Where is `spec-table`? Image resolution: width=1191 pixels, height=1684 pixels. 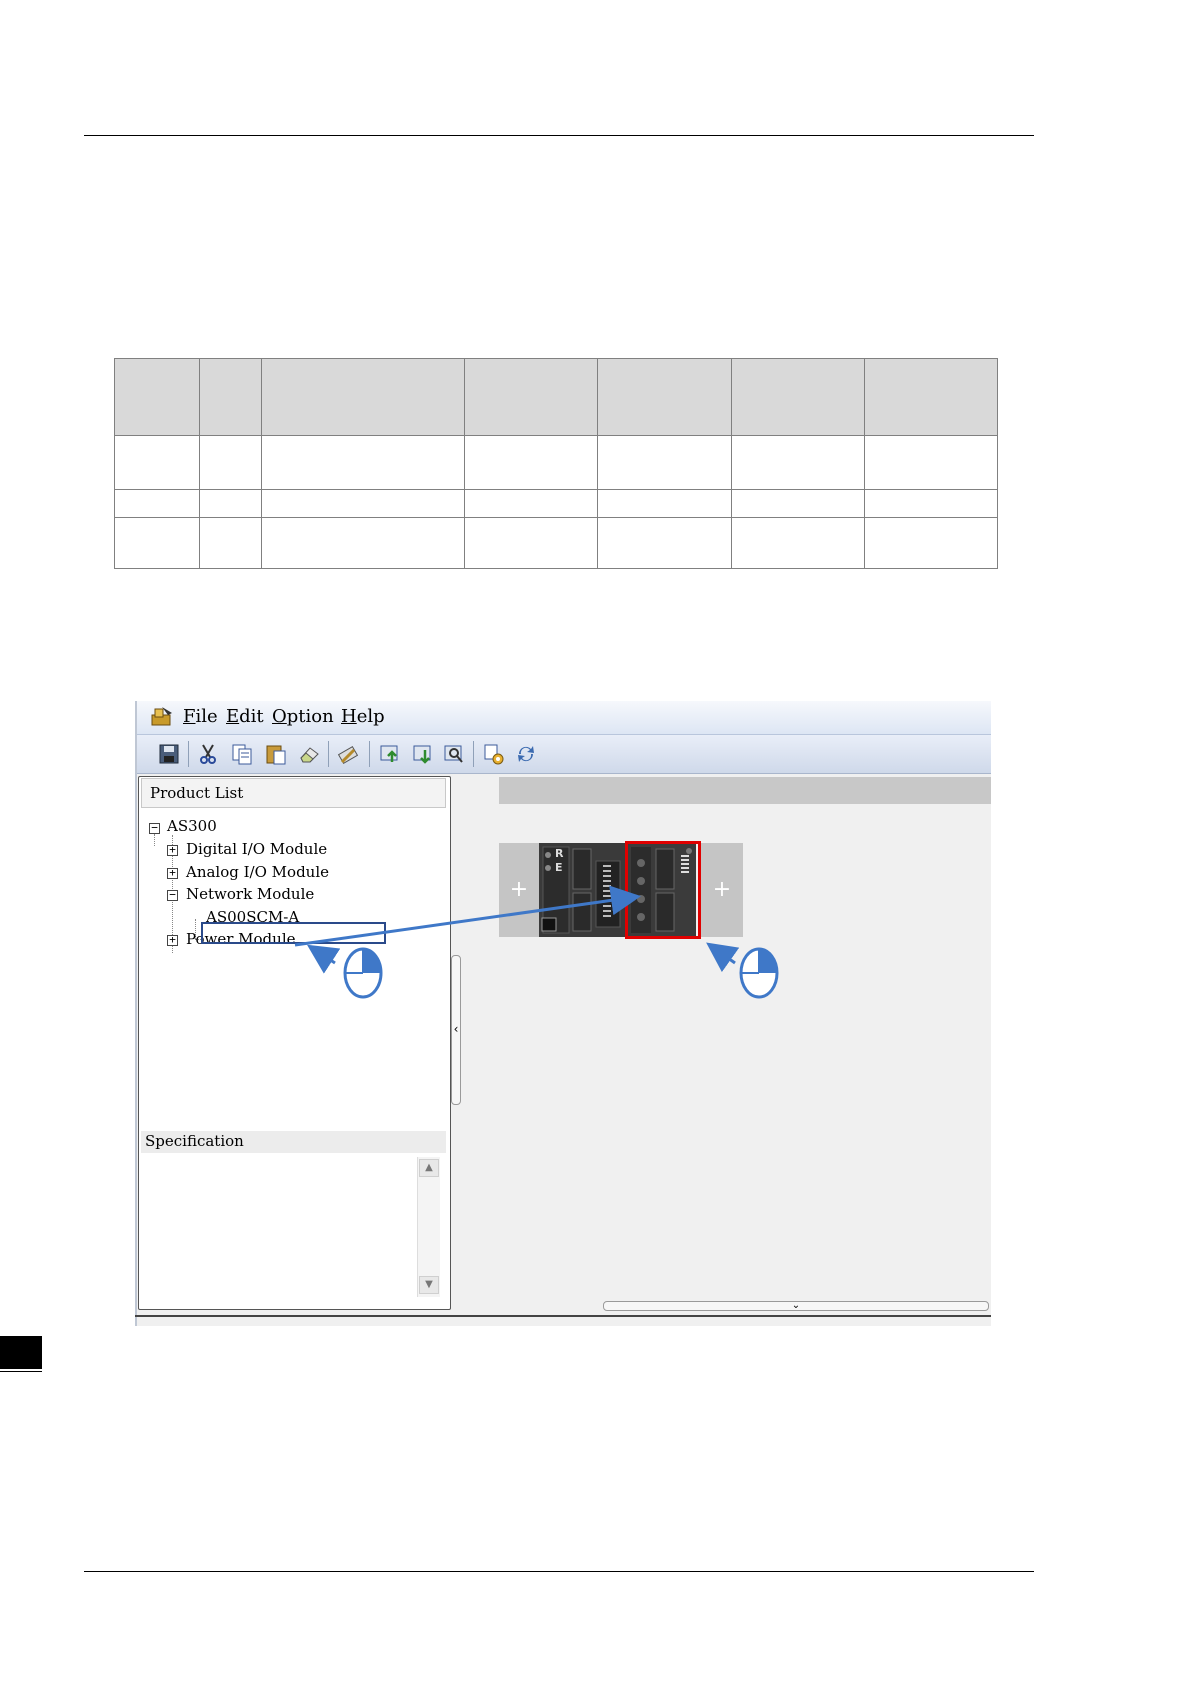 spec-table is located at coordinates (556, 463).